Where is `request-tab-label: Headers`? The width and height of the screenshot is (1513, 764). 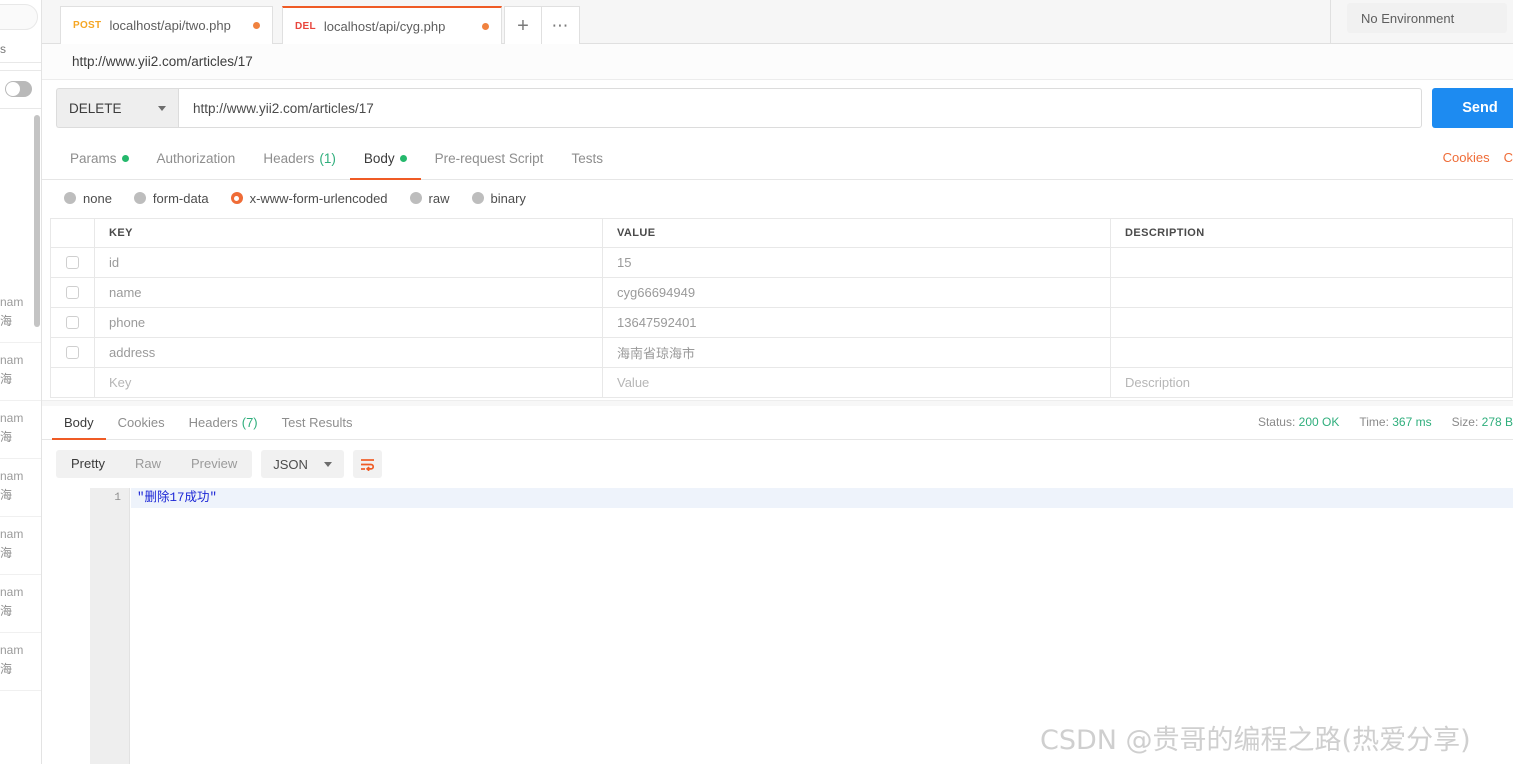
request-tab-label: Headers is located at coordinates (289, 158).